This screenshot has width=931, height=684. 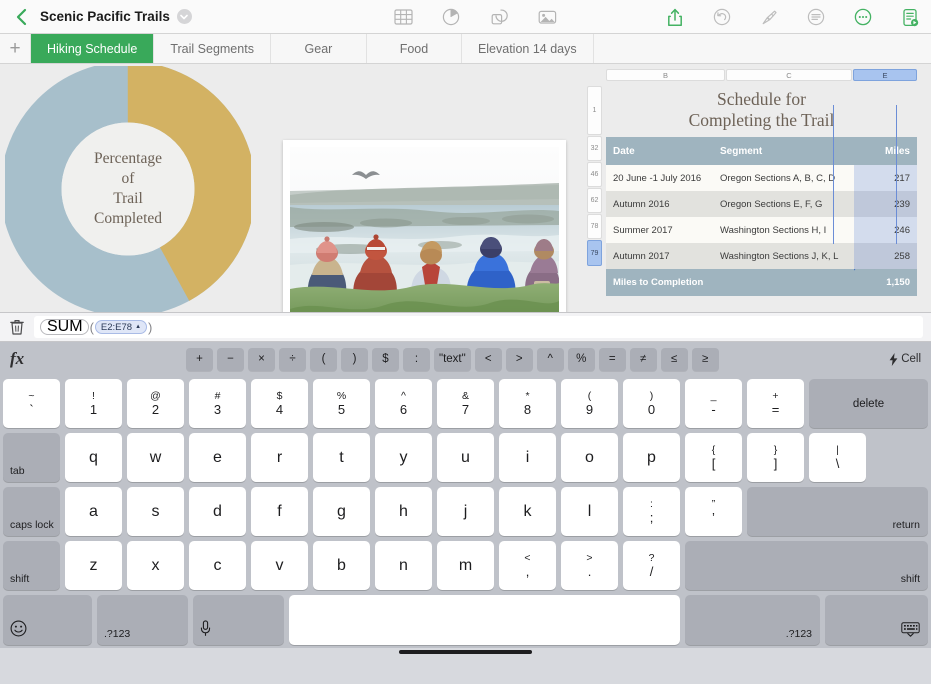 What do you see at coordinates (910, 17) in the screenshot?
I see `collaborate-button` at bounding box center [910, 17].